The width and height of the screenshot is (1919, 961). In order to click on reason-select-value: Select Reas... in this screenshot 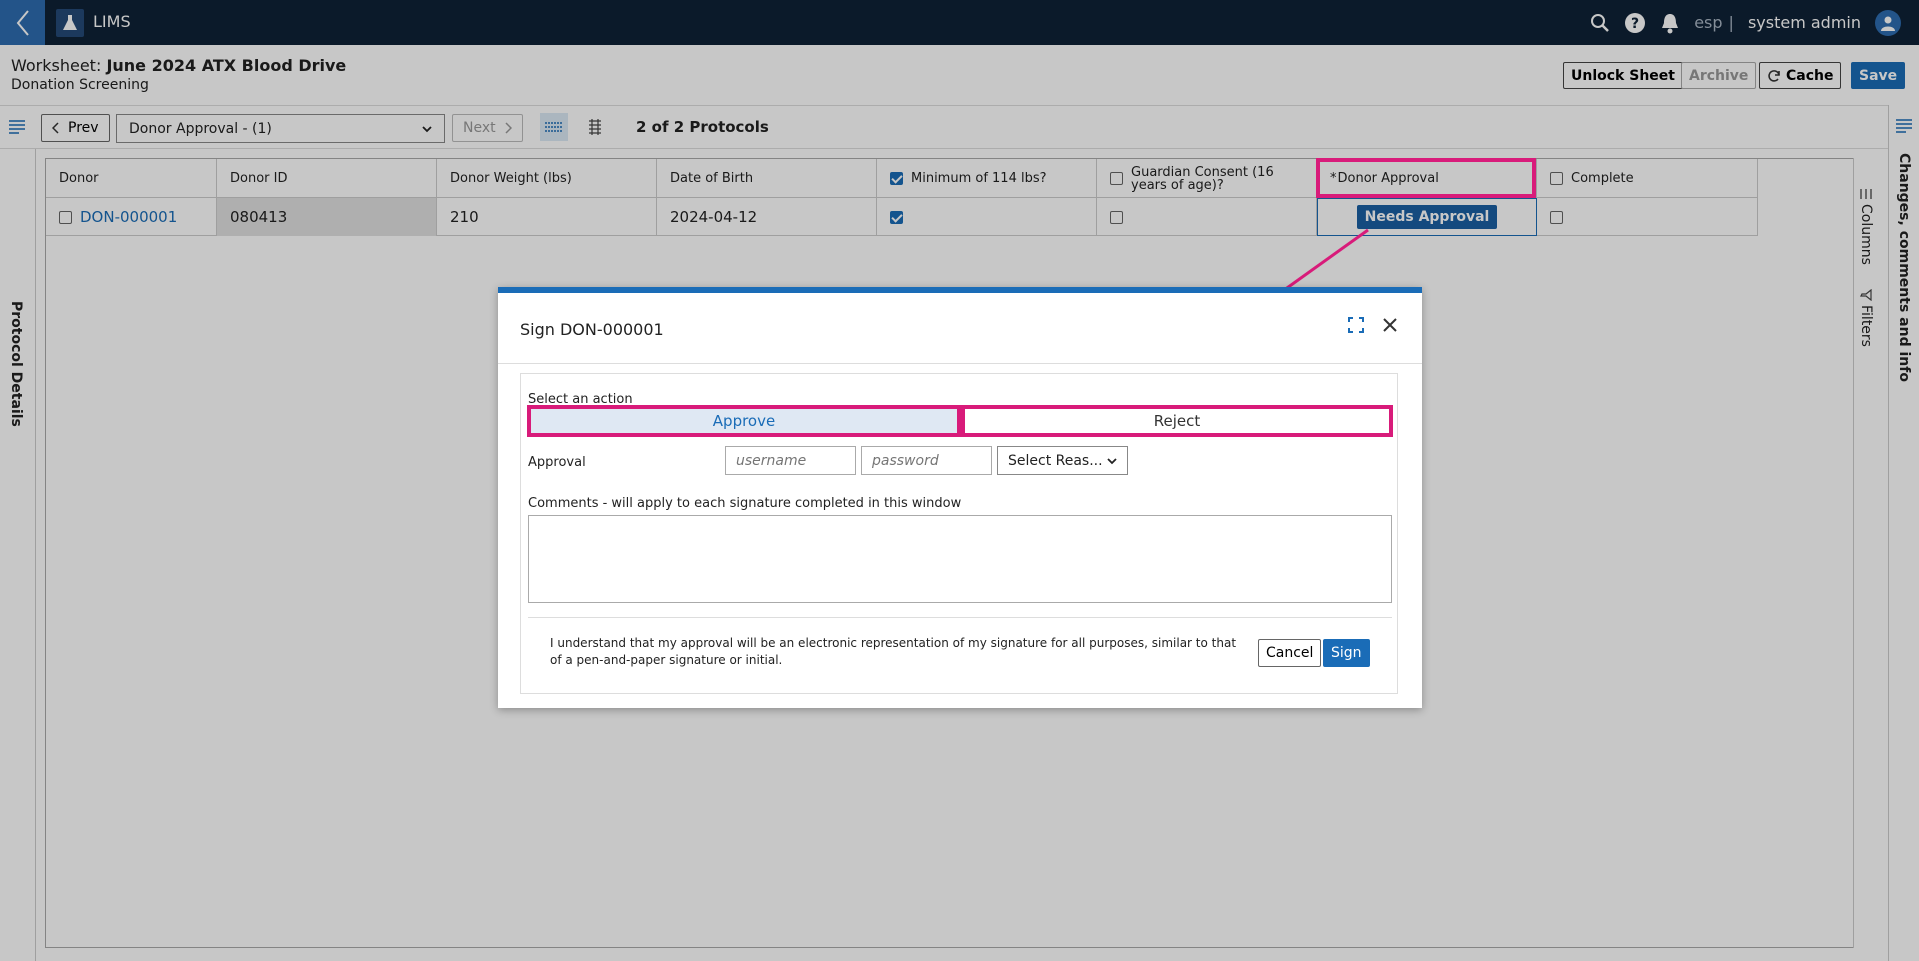, I will do `click(1055, 460)`.